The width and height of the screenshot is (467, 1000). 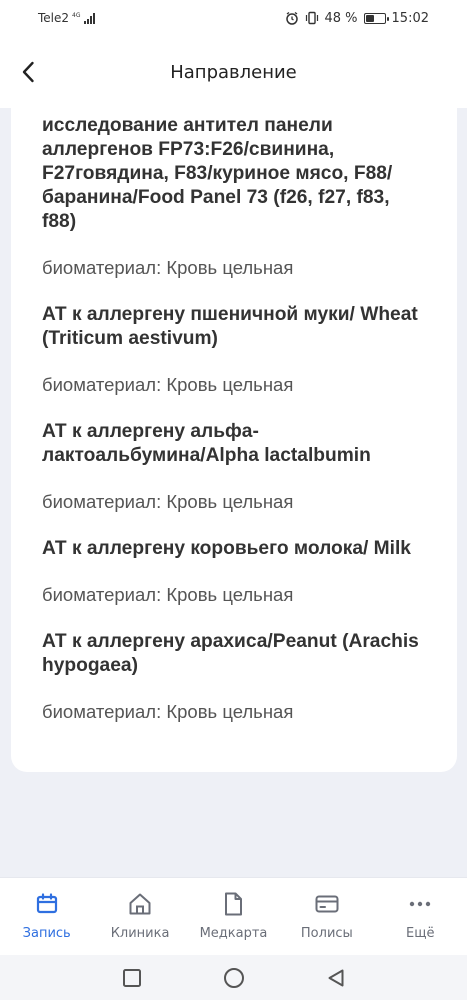 I want to click on system-nav, so click(x=233, y=977).